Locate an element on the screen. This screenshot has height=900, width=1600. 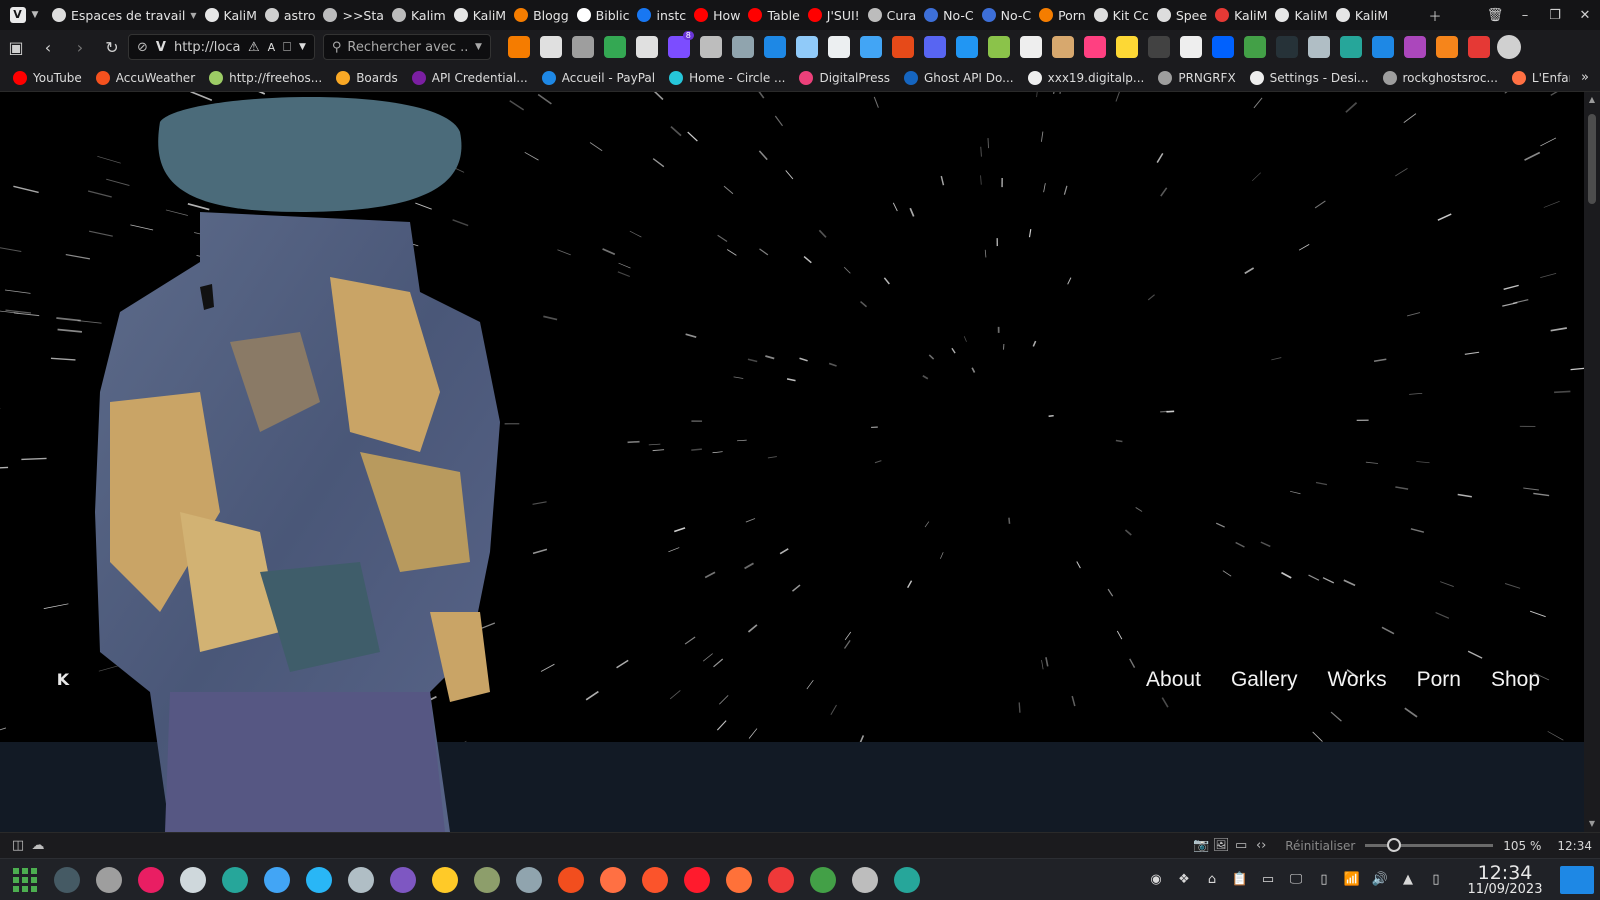
capture-icon: 📷 is located at coordinates (1201, 846).